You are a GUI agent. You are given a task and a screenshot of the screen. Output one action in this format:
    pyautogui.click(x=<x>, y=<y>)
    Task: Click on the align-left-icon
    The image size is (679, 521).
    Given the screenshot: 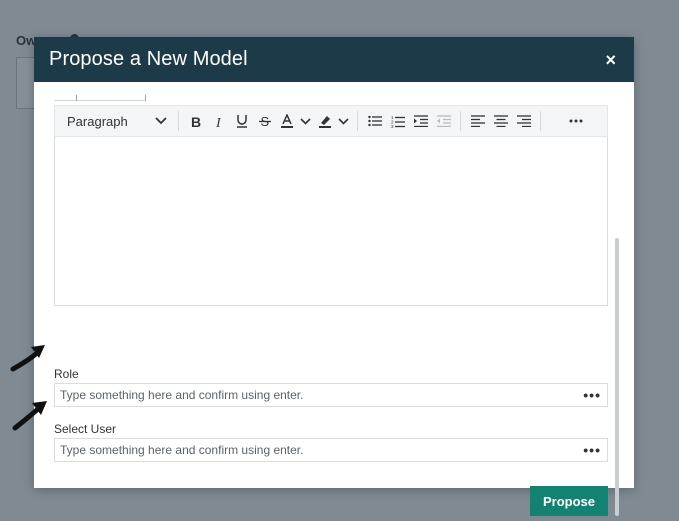 What is the action you would take?
    pyautogui.click(x=477, y=121)
    